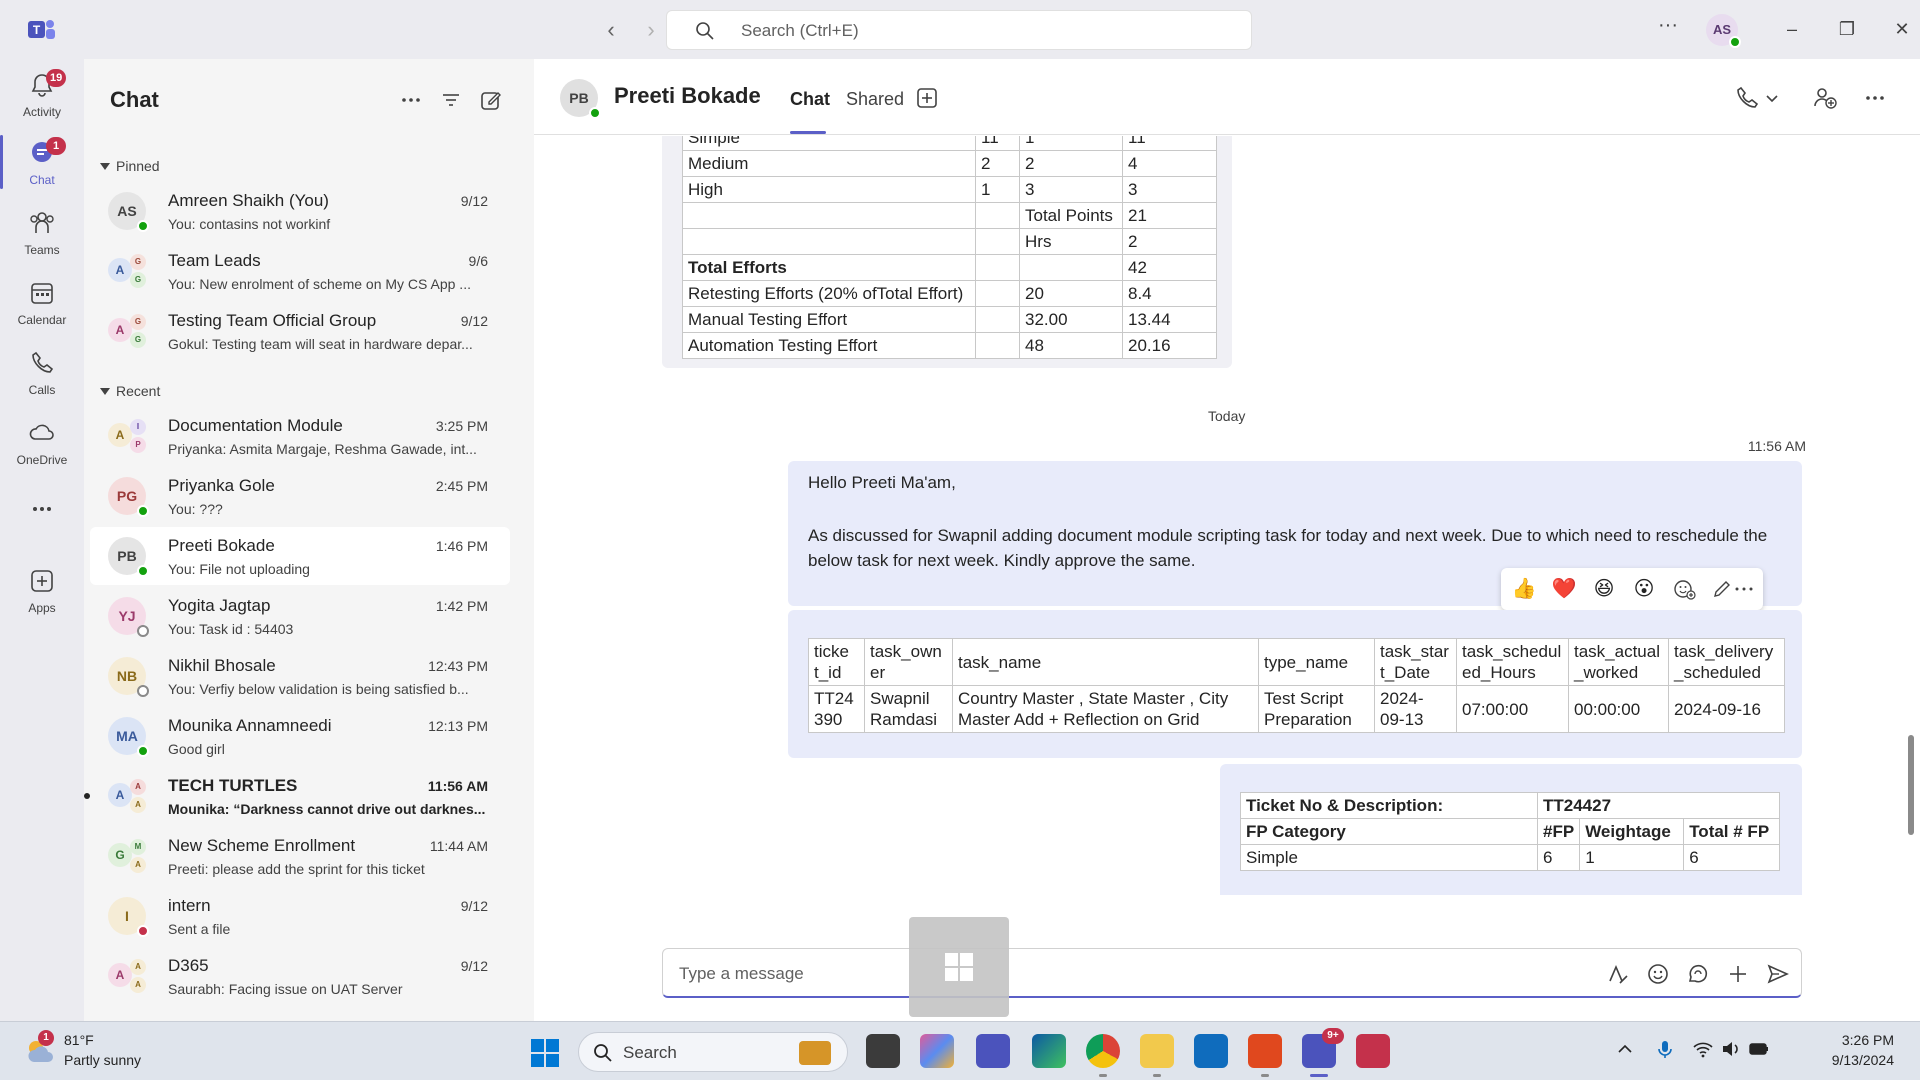 The image size is (1920, 1080). I want to click on windows-logo-icon, so click(959, 967).